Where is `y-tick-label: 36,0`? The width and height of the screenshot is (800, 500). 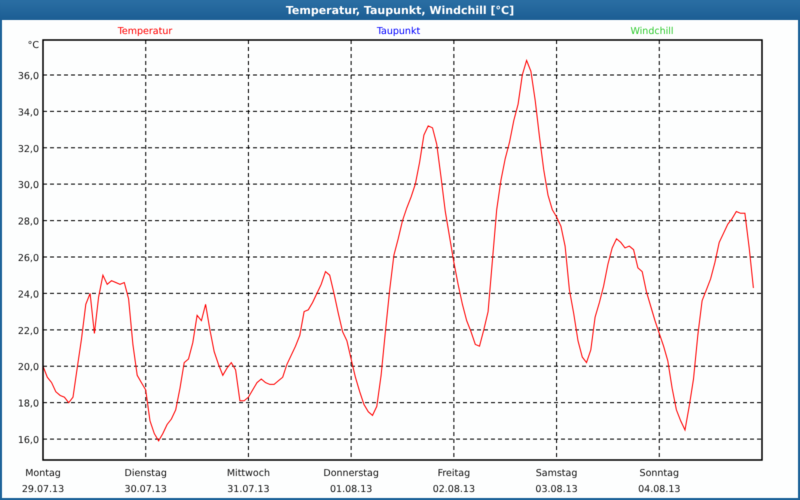
y-tick-label: 36,0 is located at coordinates (28, 76).